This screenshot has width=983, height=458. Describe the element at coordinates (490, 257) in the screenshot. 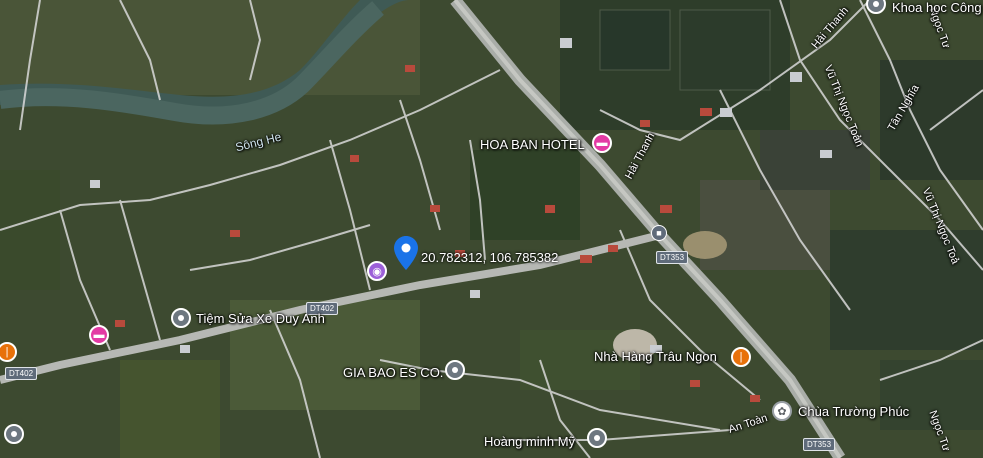

I see `dropped-pin-coordinates: 20.782312, 106.785382` at that location.